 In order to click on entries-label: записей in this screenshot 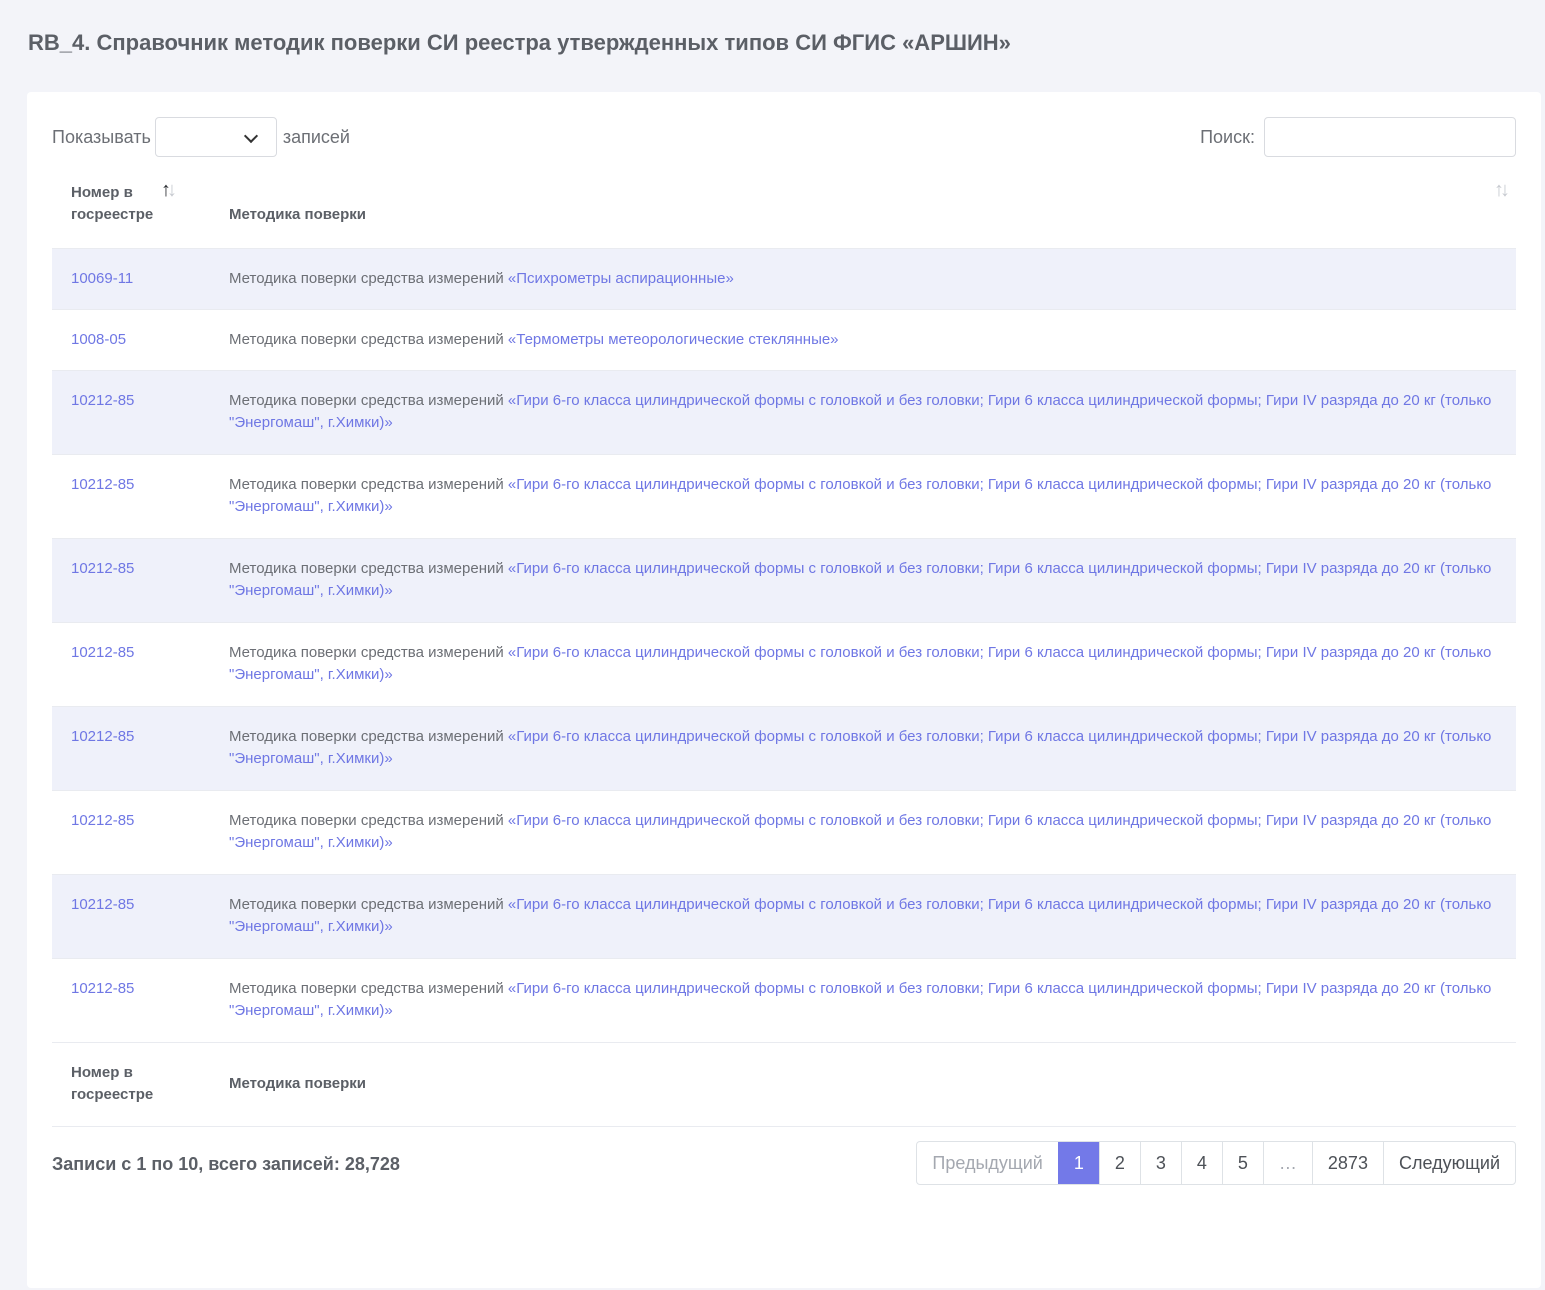, I will do `click(316, 136)`.